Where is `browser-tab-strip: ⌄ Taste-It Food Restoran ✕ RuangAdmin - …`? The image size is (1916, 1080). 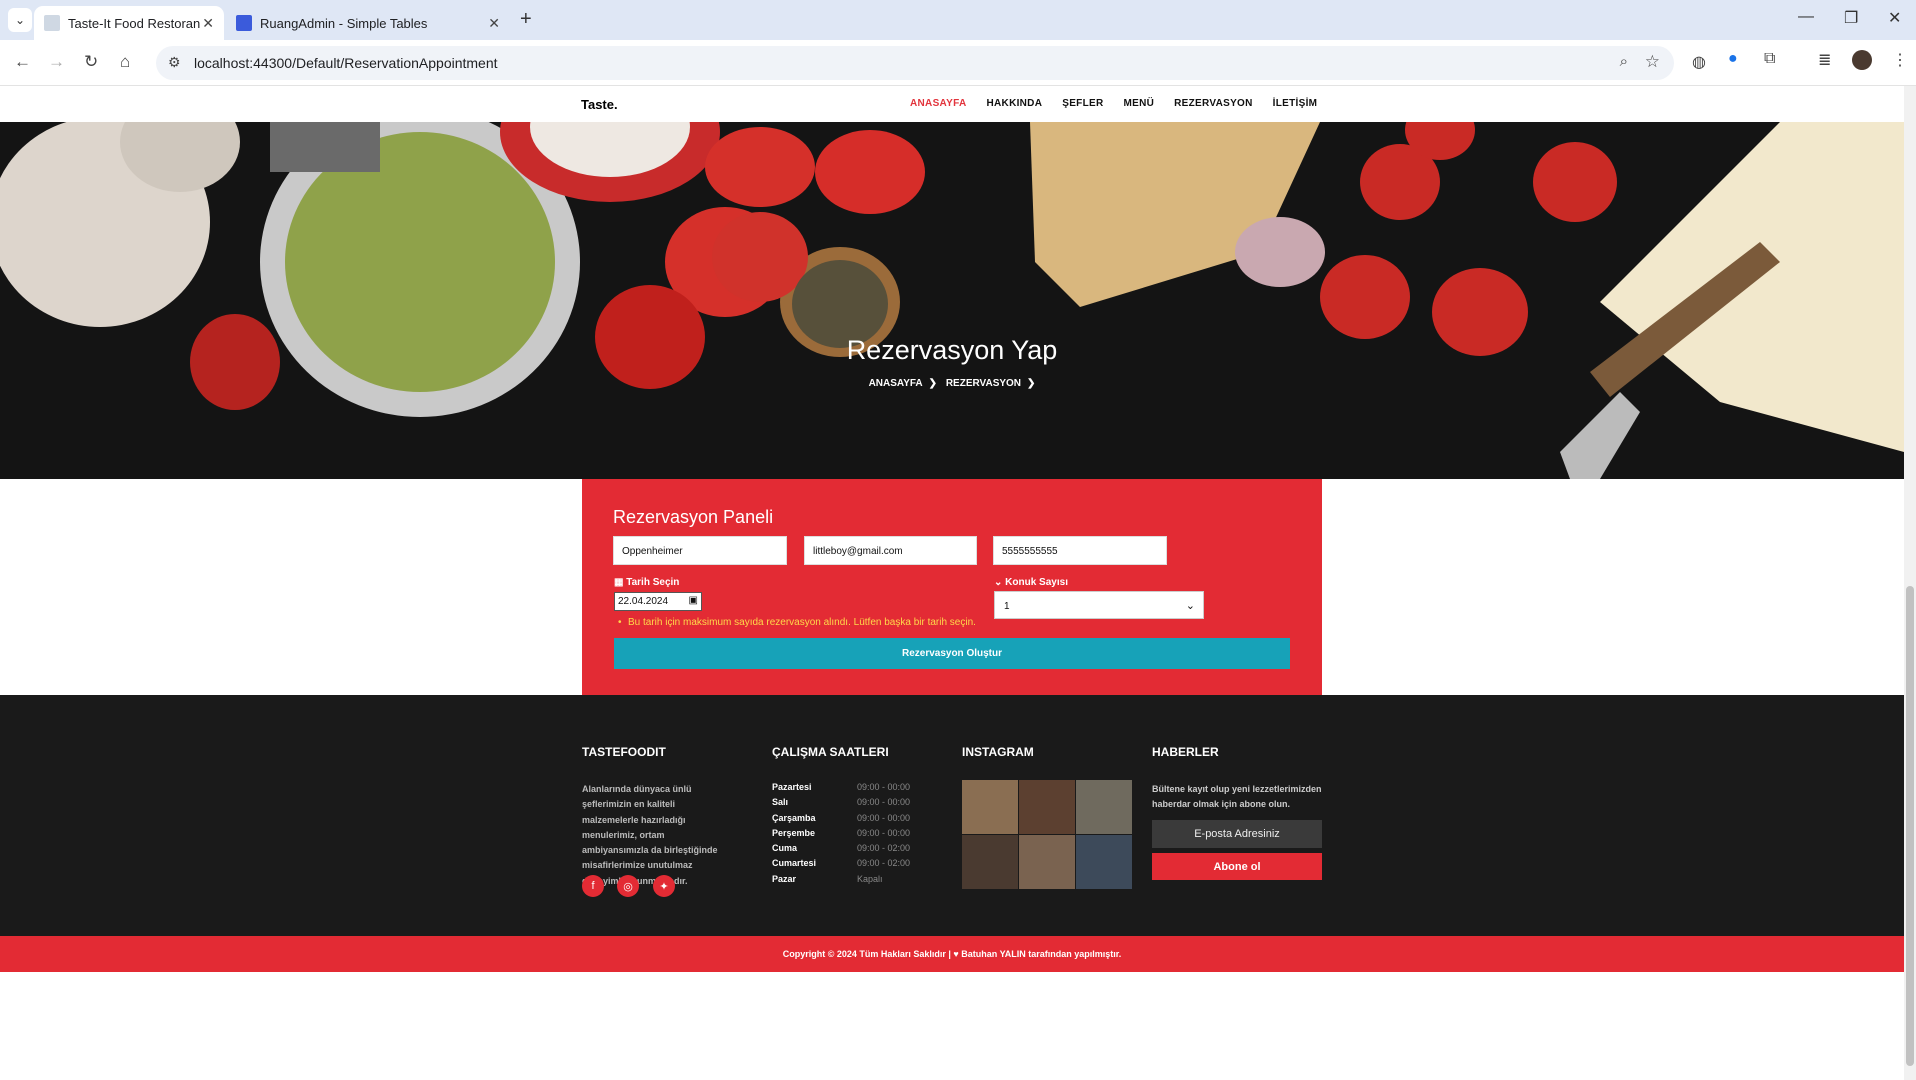 browser-tab-strip: ⌄ Taste-It Food Restoran ✕ RuangAdmin - … is located at coordinates (958, 20).